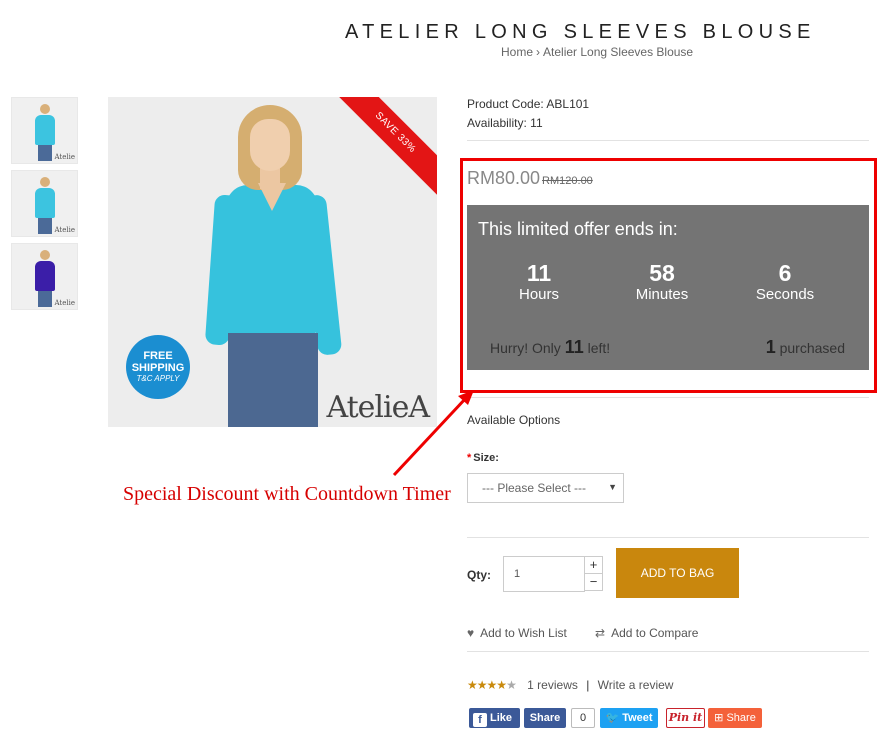 The width and height of the screenshot is (881, 743). What do you see at coordinates (580, 32) in the screenshot?
I see `page-title: ATELIER LONG SLEEVES BLOUSE` at bounding box center [580, 32].